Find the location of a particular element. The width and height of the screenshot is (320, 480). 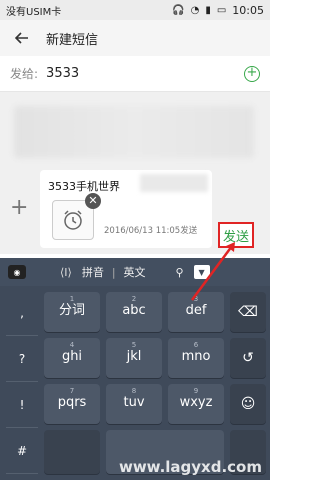

carrier-label: 没有USIM卡 is located at coordinates (34, 12).